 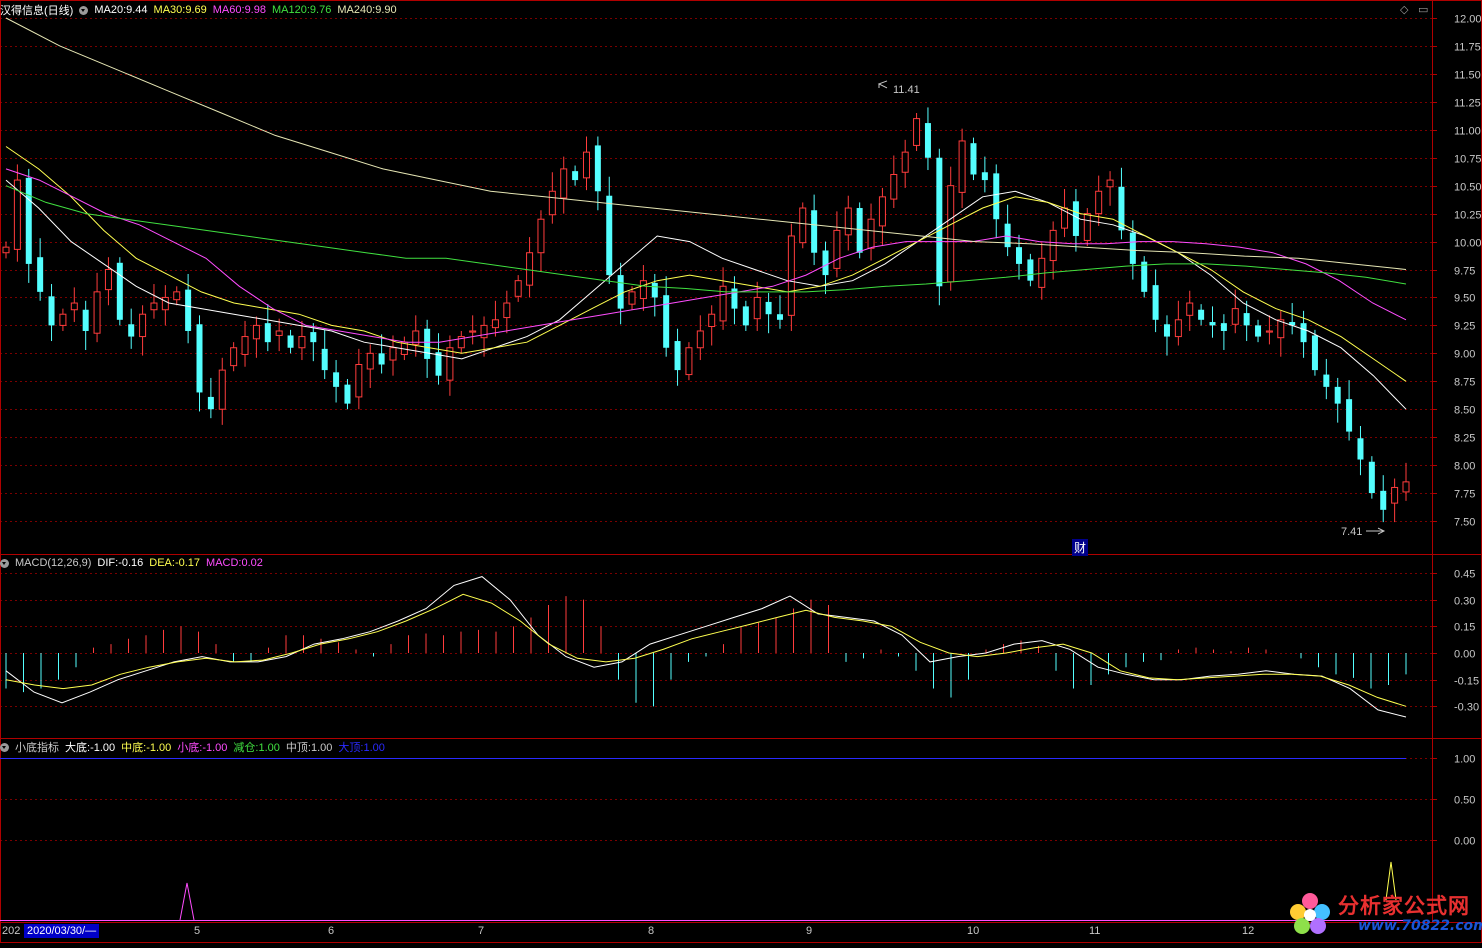 What do you see at coordinates (159, 748) in the screenshot?
I see `indicator-legend-value: -1.00` at bounding box center [159, 748].